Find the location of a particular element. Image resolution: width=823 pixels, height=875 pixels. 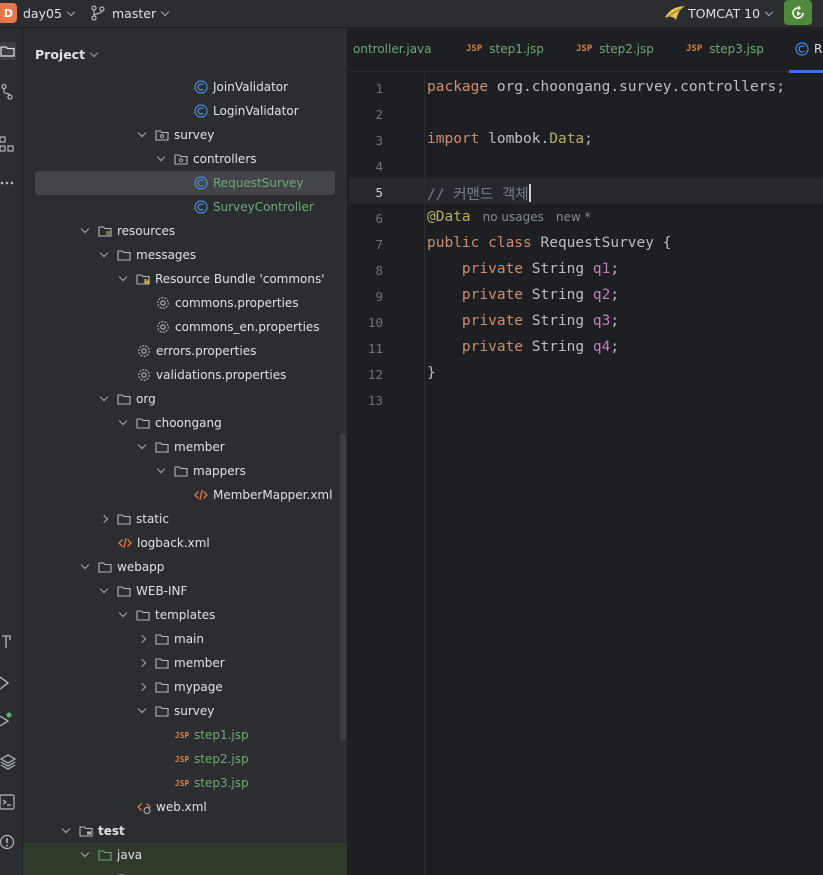

tree-item-membermapper-xml: MemberMapper.xml is located at coordinates (185, 495).